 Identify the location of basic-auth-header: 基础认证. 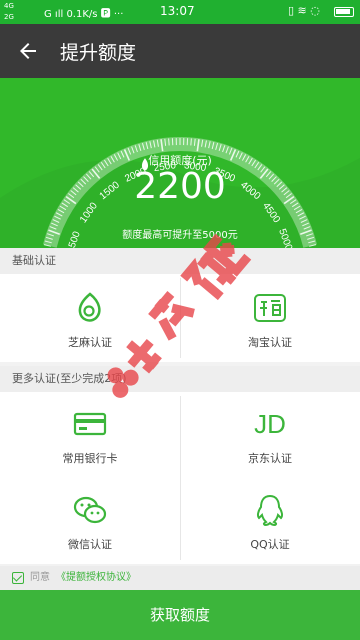
(180, 261).